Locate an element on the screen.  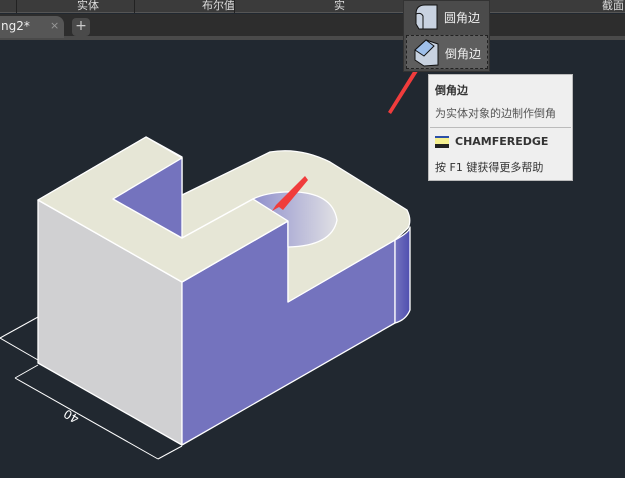
new-tab-button: + is located at coordinates (81, 27).